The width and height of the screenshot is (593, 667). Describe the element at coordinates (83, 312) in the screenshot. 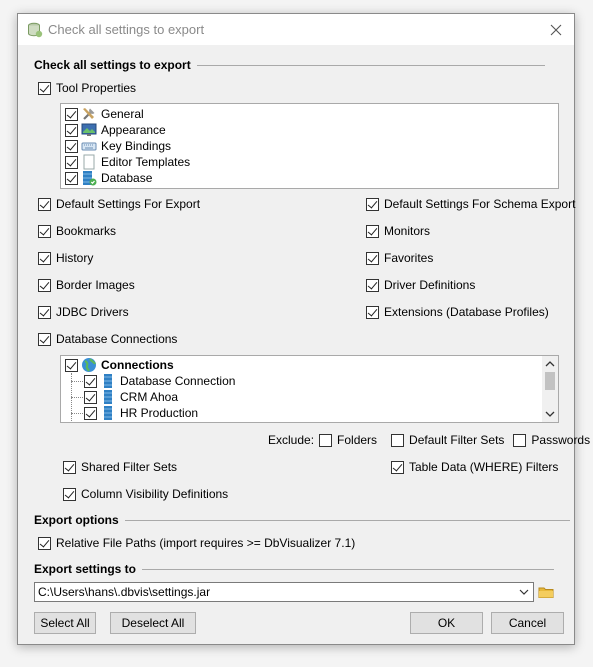

I see `jdbc-drivers-checkbox: JDBC Drivers` at that location.